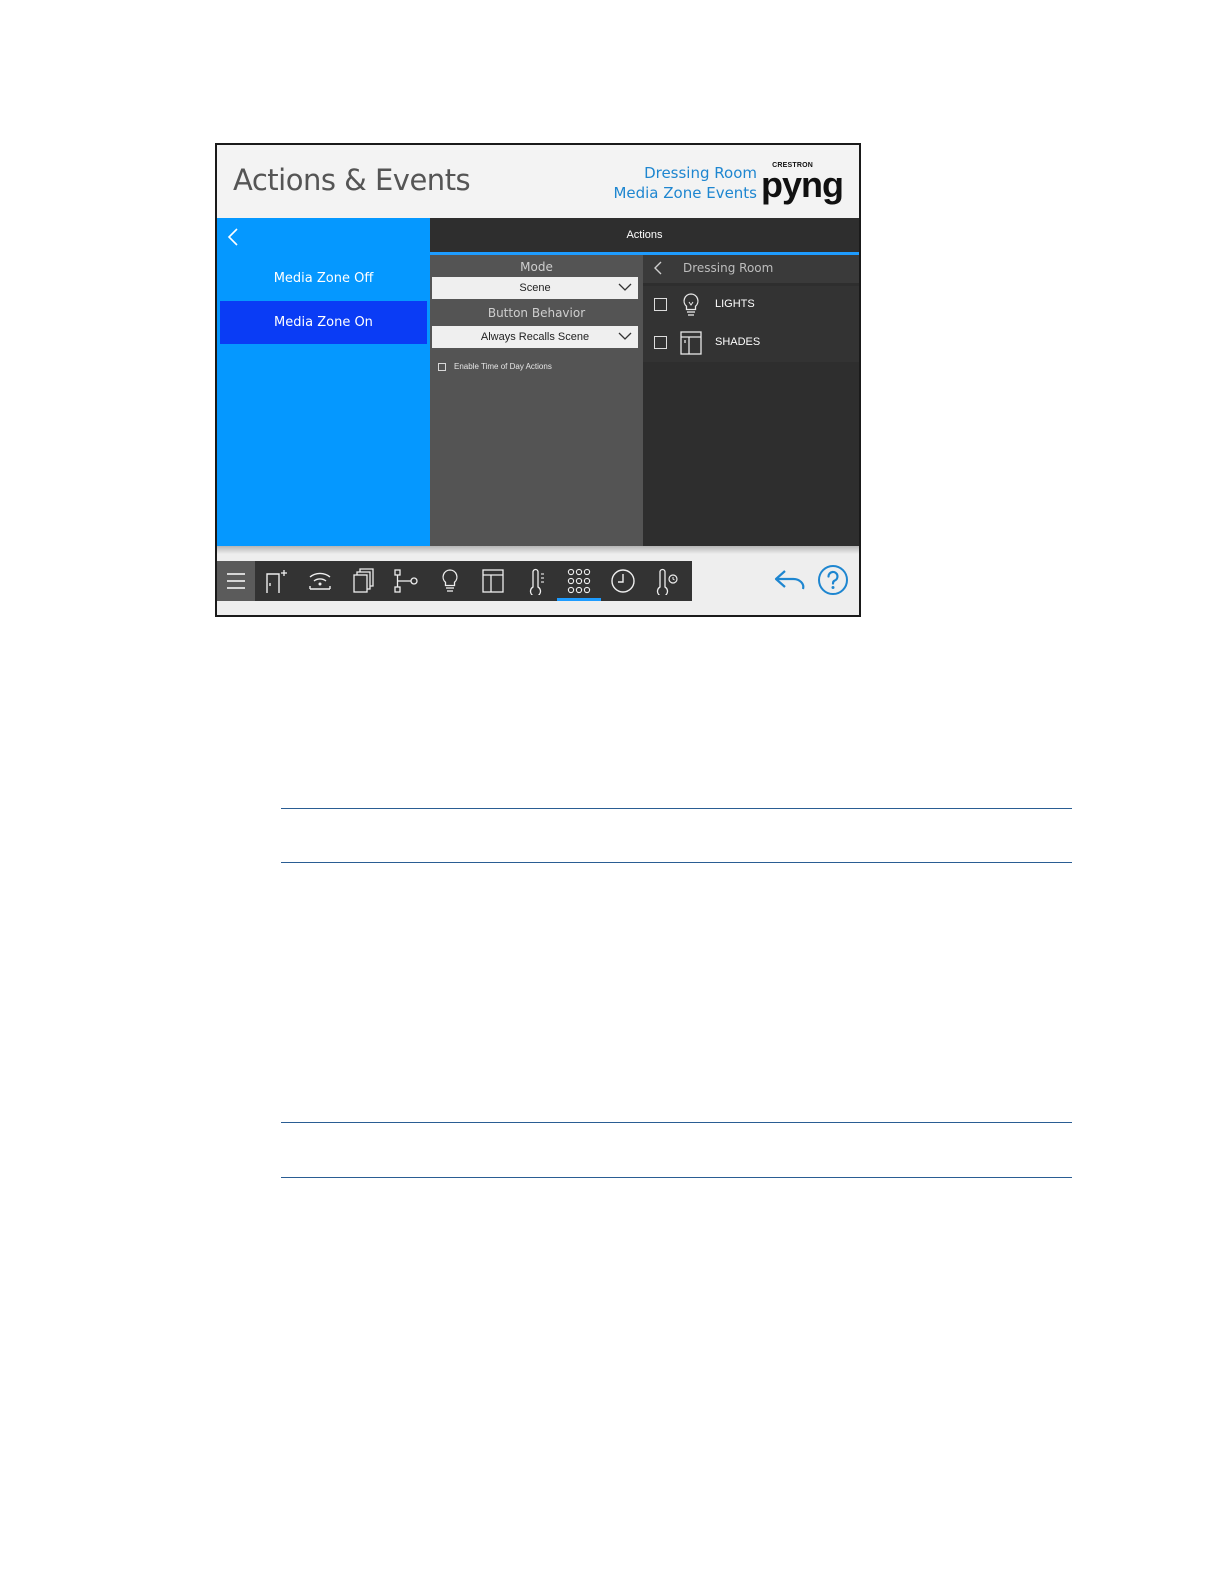 The image size is (1224, 1584). I want to click on lights-checkbox, so click(660, 304).